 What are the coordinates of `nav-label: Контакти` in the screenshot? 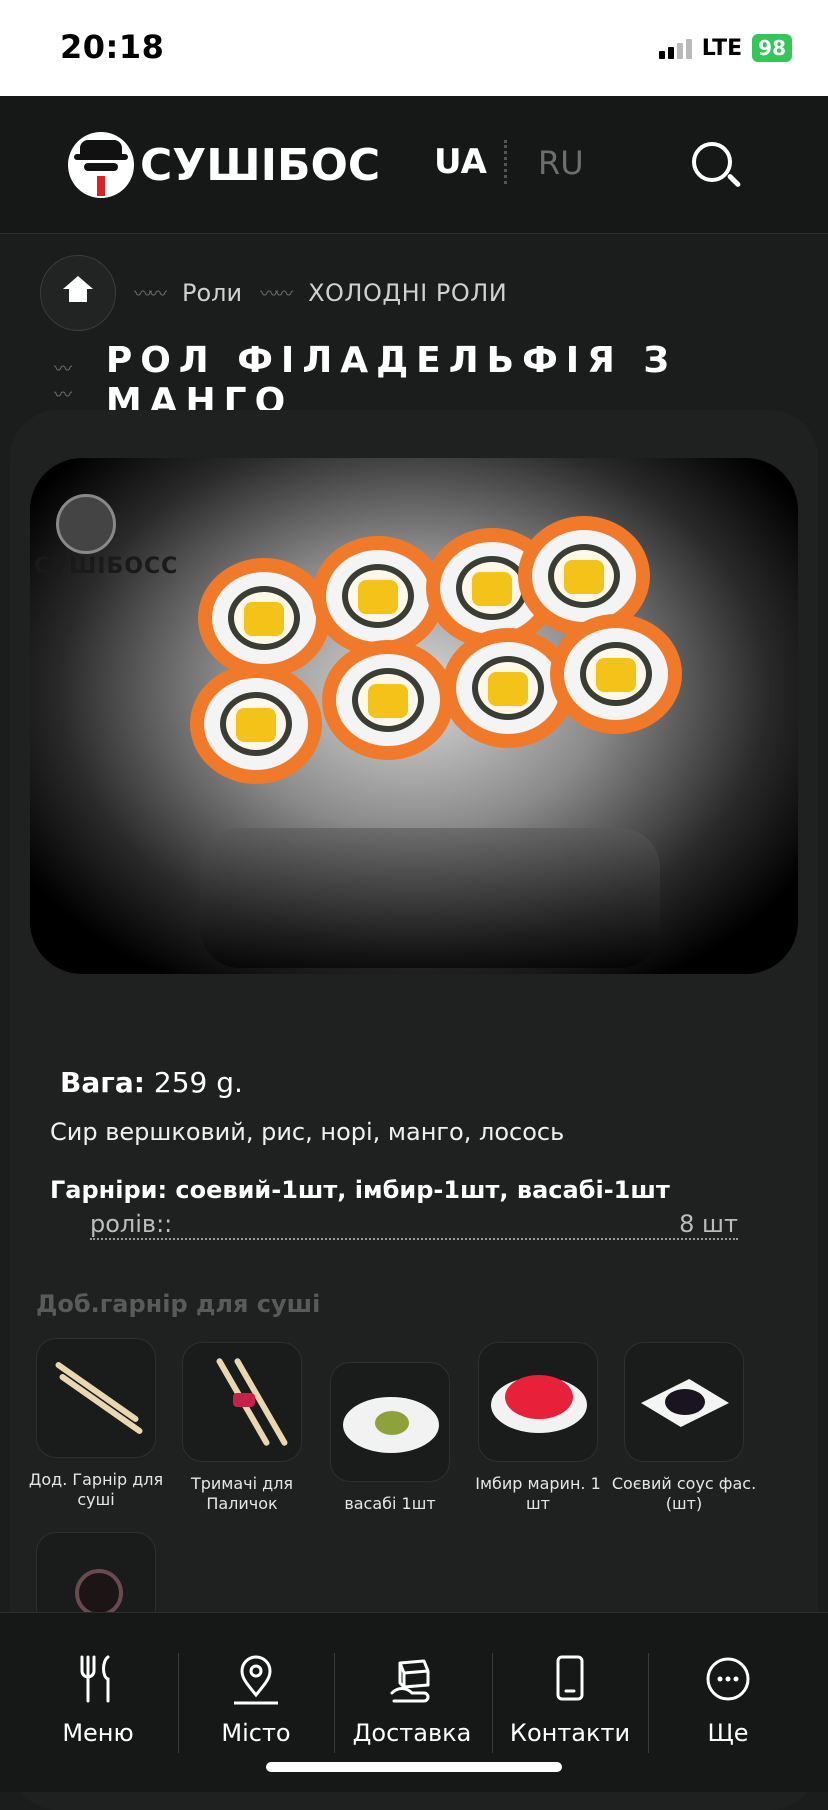 It's located at (570, 1733).